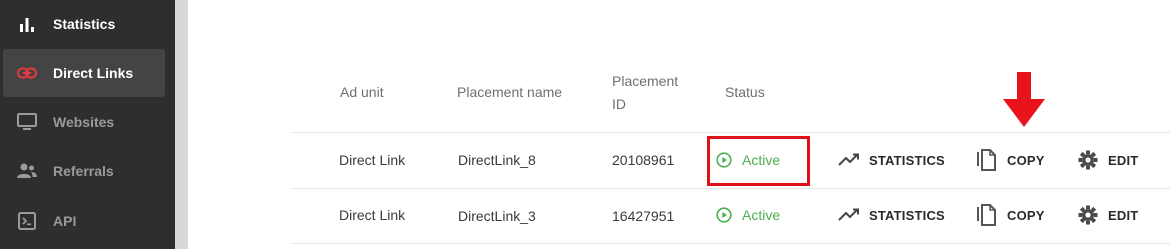 The image size is (1170, 249). I want to click on sidebar-item-api: API, so click(84, 221).